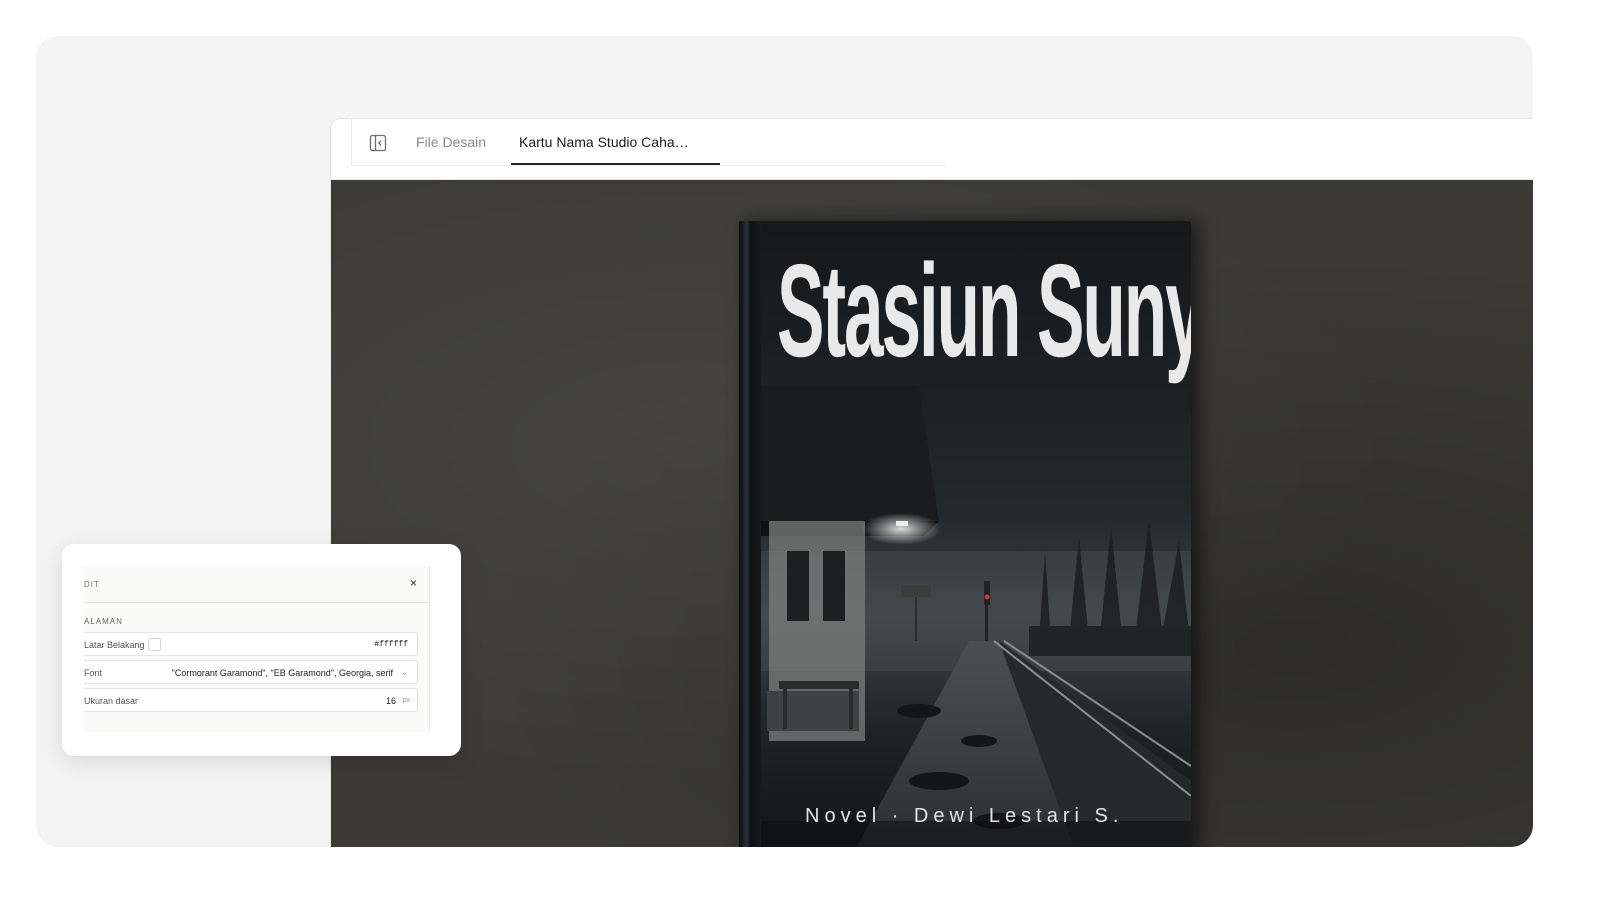 The width and height of the screenshot is (1600, 900). I want to click on book-spine, so click(750, 534).